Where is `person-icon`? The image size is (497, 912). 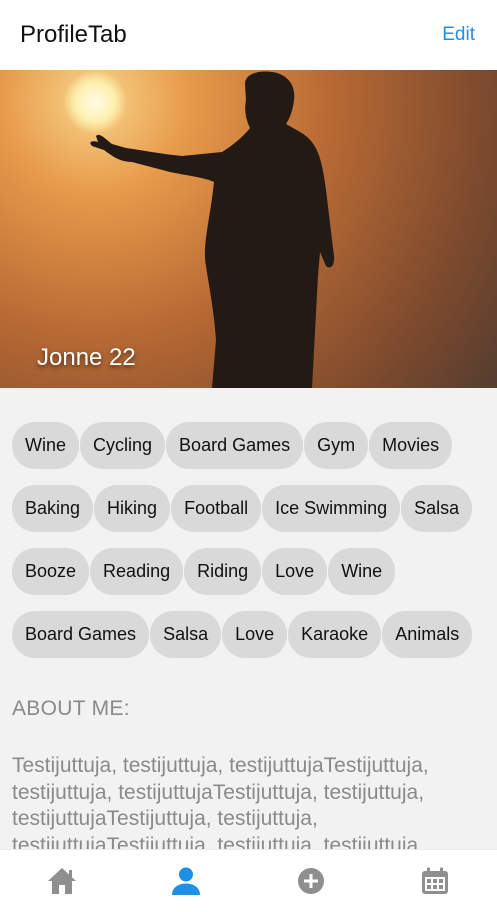 person-icon is located at coordinates (186, 881).